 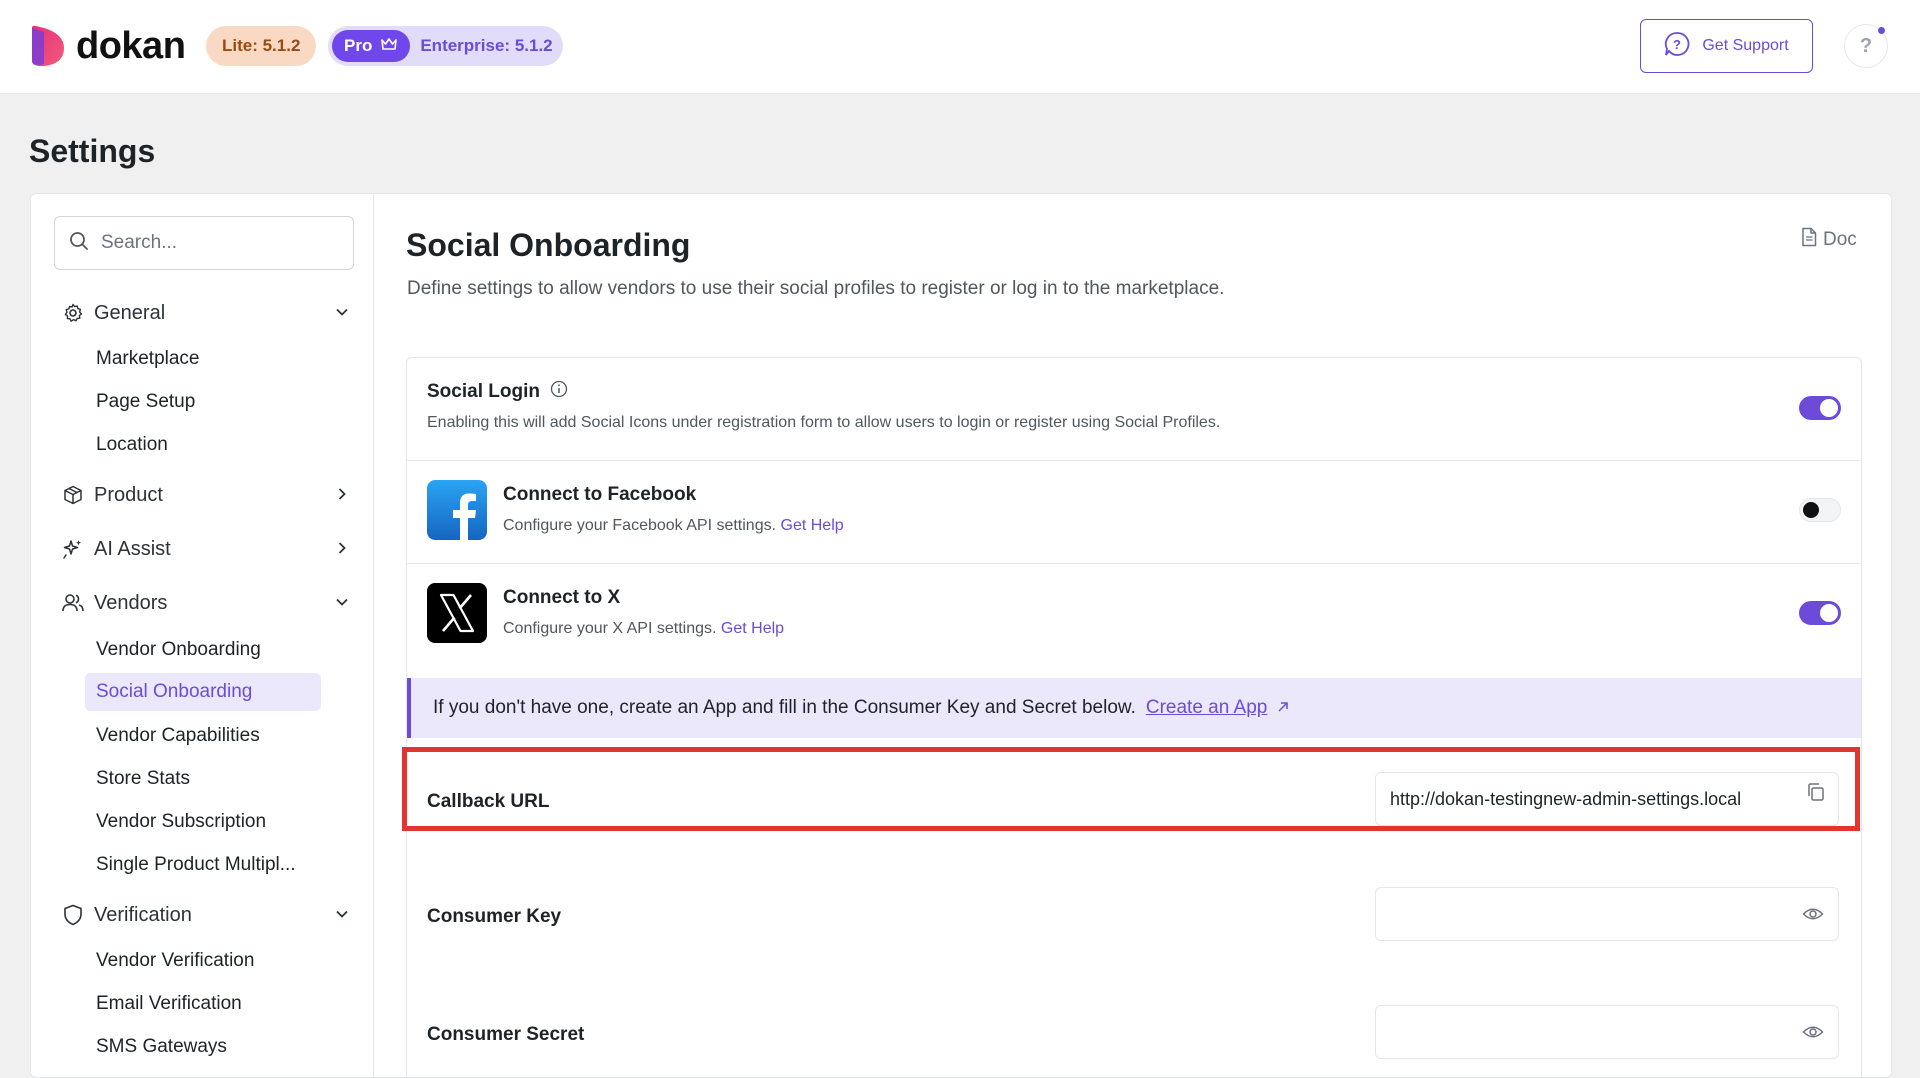 What do you see at coordinates (389, 46) in the screenshot?
I see `crown-icon` at bounding box center [389, 46].